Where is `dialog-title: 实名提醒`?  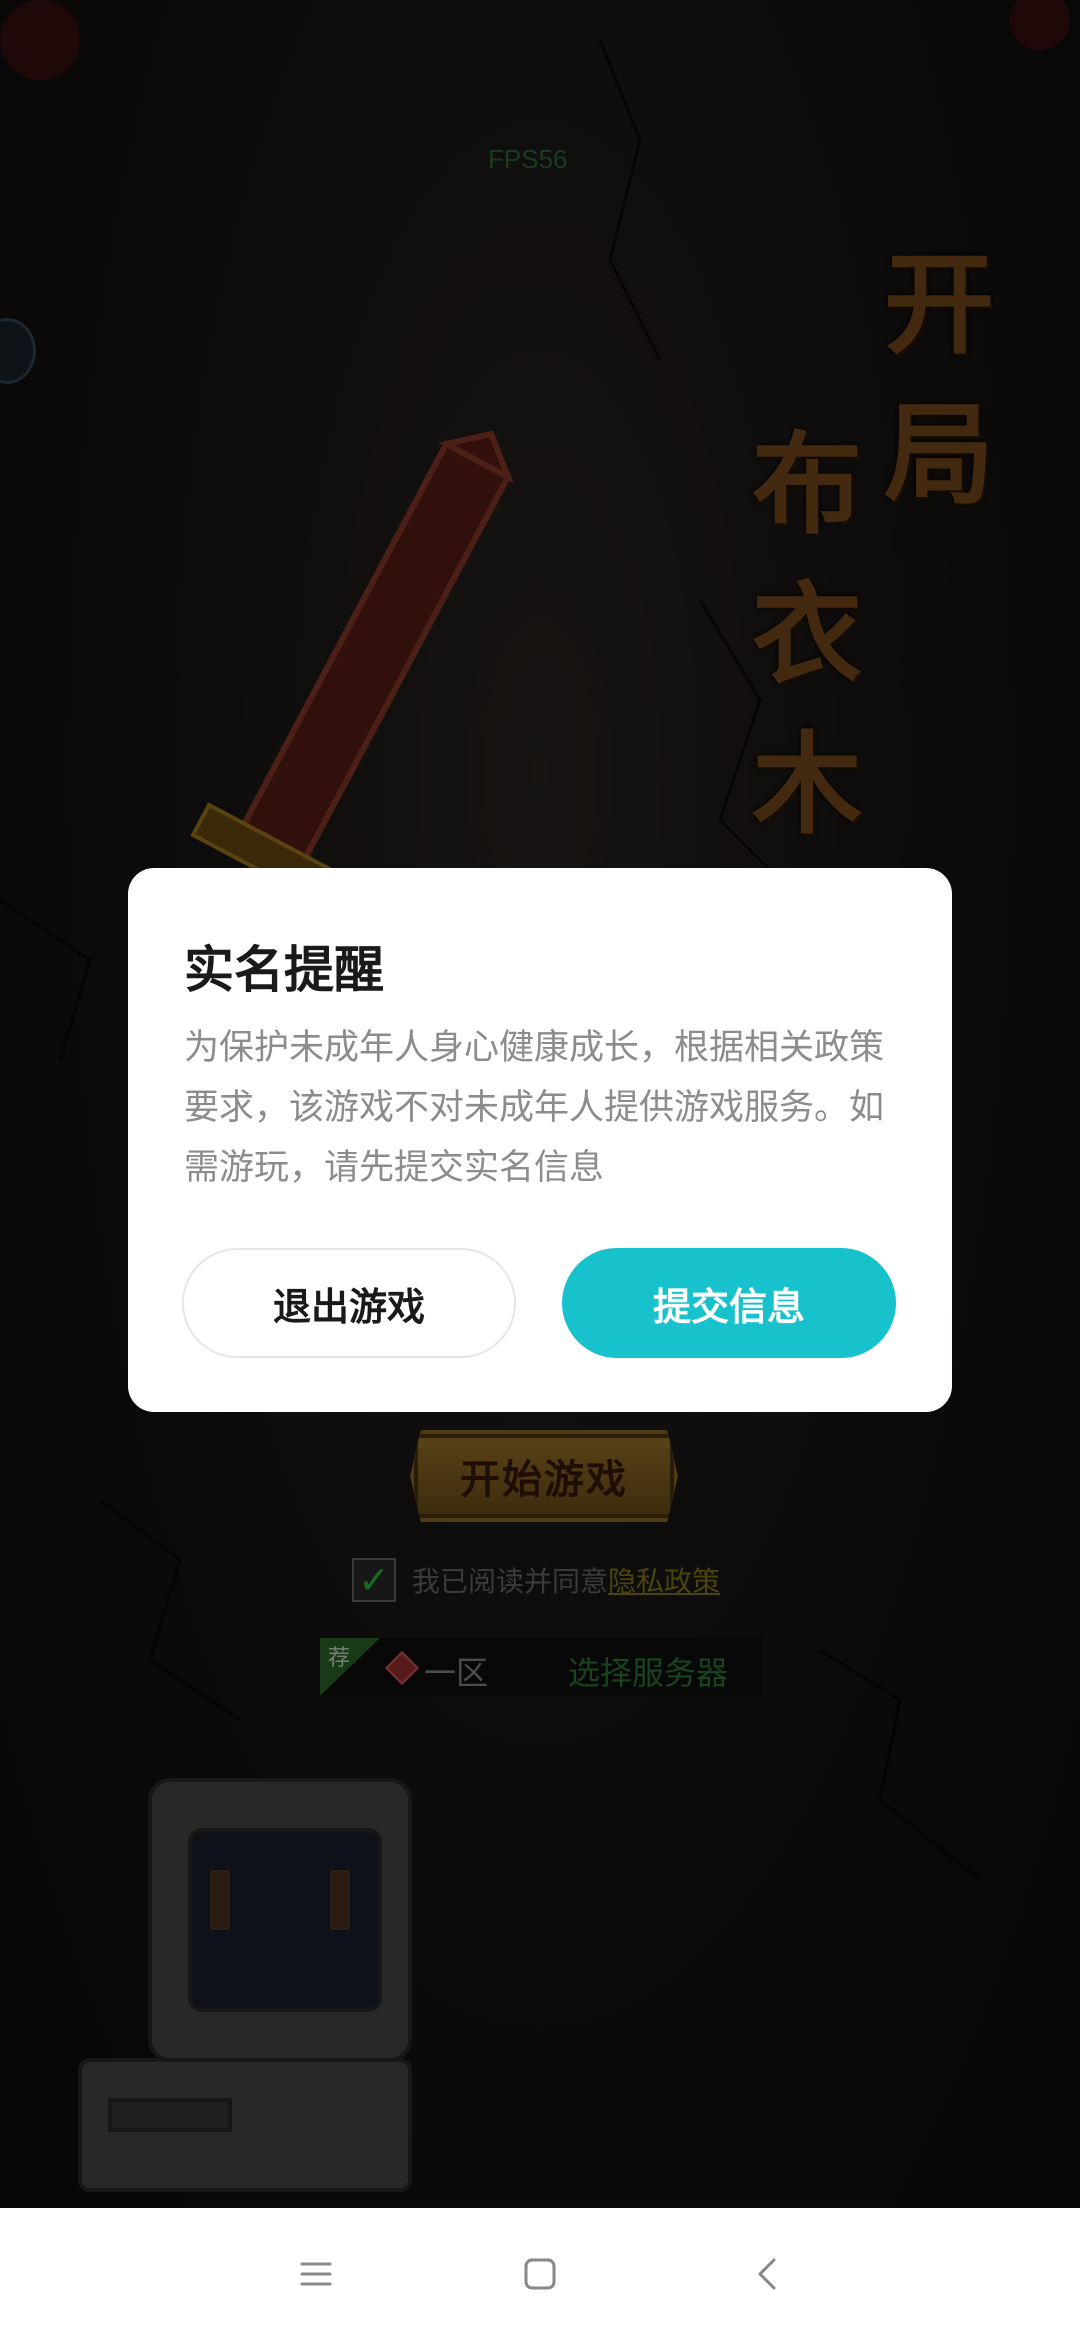
dialog-title: 实名提醒 is located at coordinates (284, 970).